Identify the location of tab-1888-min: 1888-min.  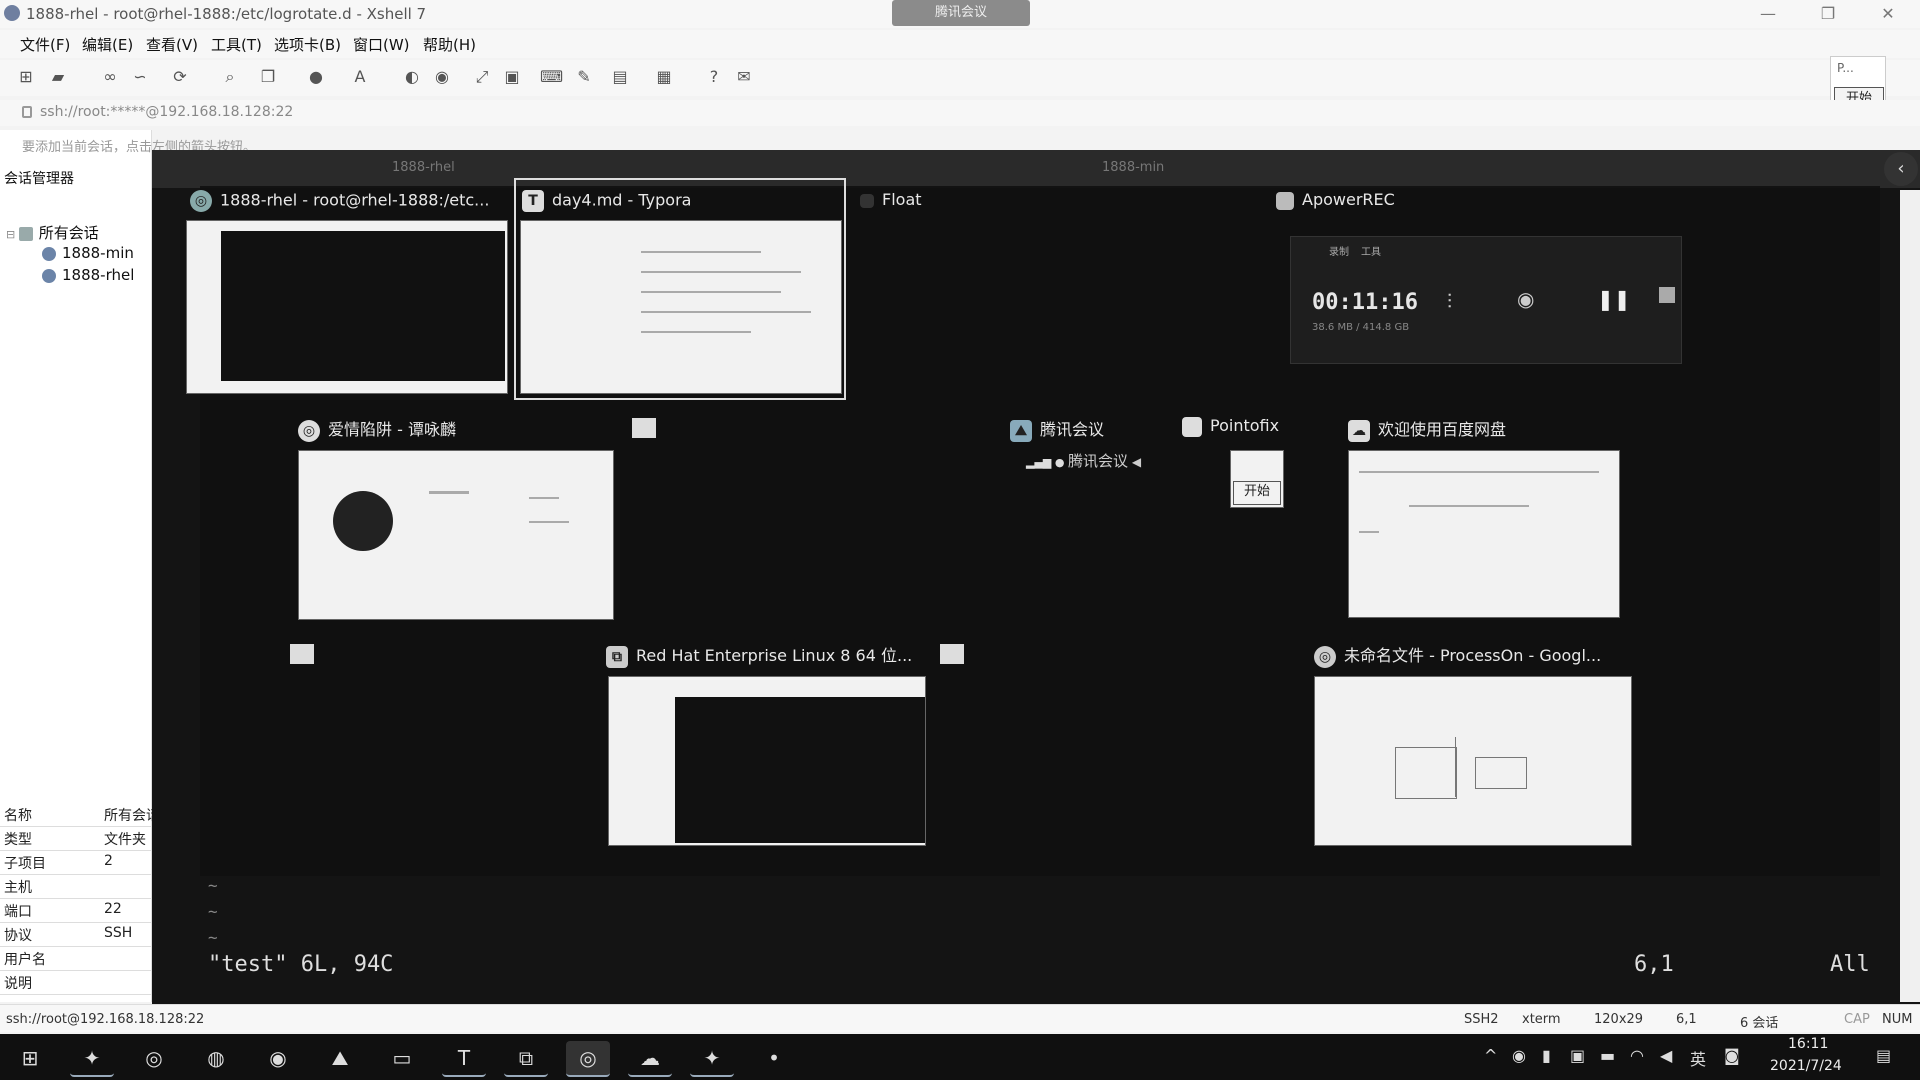
(1133, 167).